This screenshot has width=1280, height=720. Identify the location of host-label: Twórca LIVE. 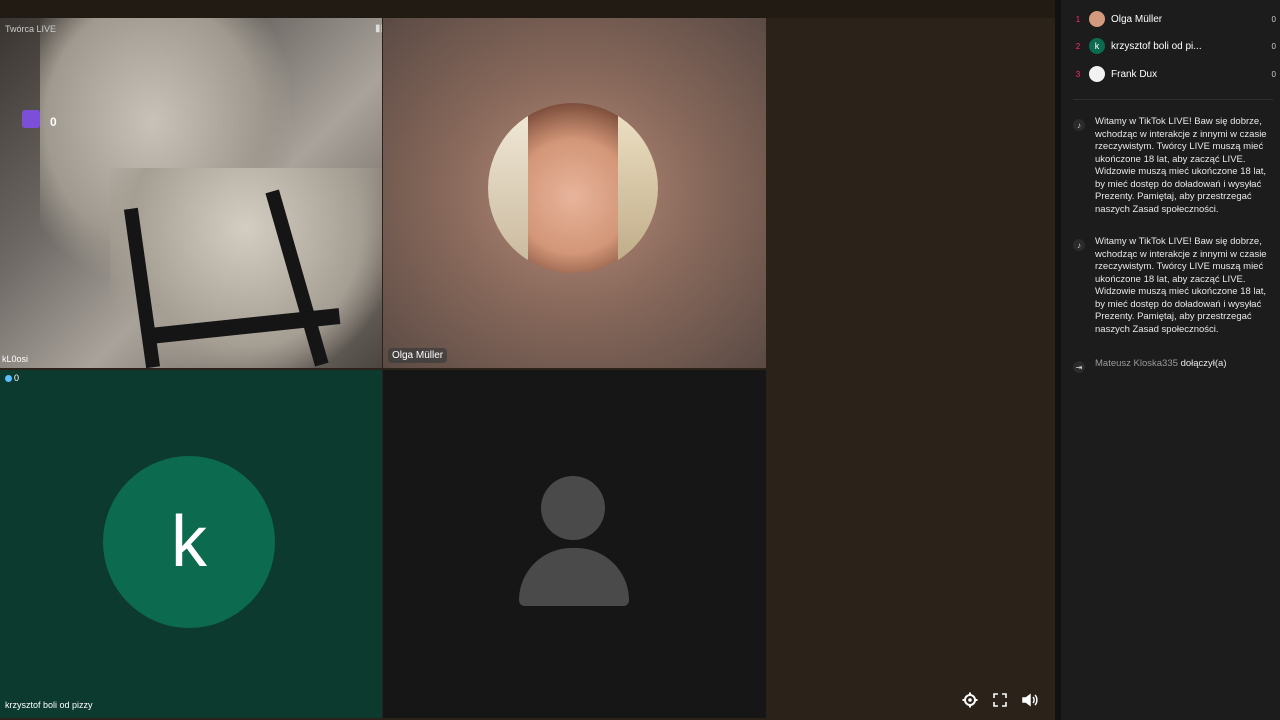
(31, 29).